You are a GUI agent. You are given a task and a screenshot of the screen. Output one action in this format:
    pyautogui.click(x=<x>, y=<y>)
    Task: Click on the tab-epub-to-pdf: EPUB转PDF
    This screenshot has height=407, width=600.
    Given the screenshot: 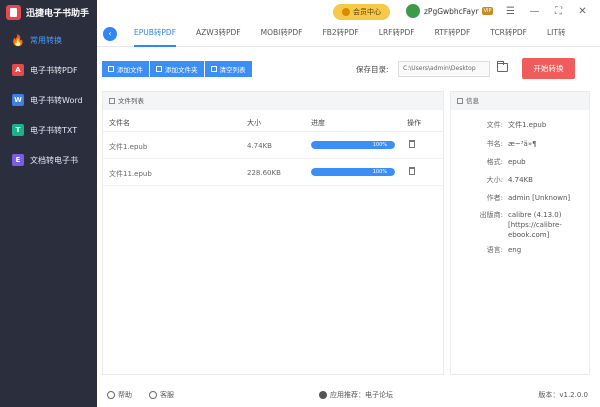 What is the action you would take?
    pyautogui.click(x=155, y=36)
    